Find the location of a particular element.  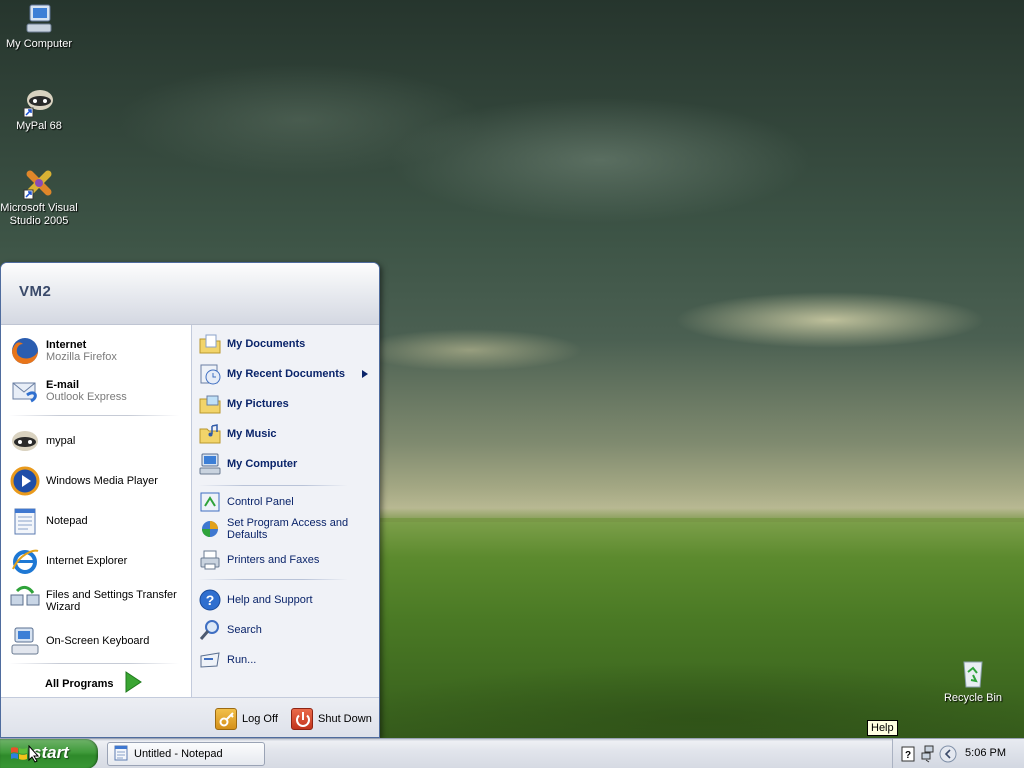

desktop-icon-label: Recycle Bin is located at coordinates (973, 698).